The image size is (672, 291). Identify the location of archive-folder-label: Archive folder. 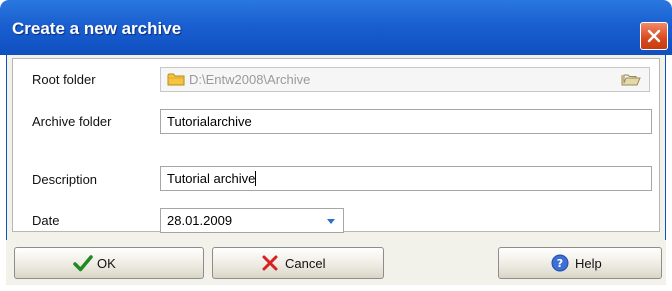
(72, 121).